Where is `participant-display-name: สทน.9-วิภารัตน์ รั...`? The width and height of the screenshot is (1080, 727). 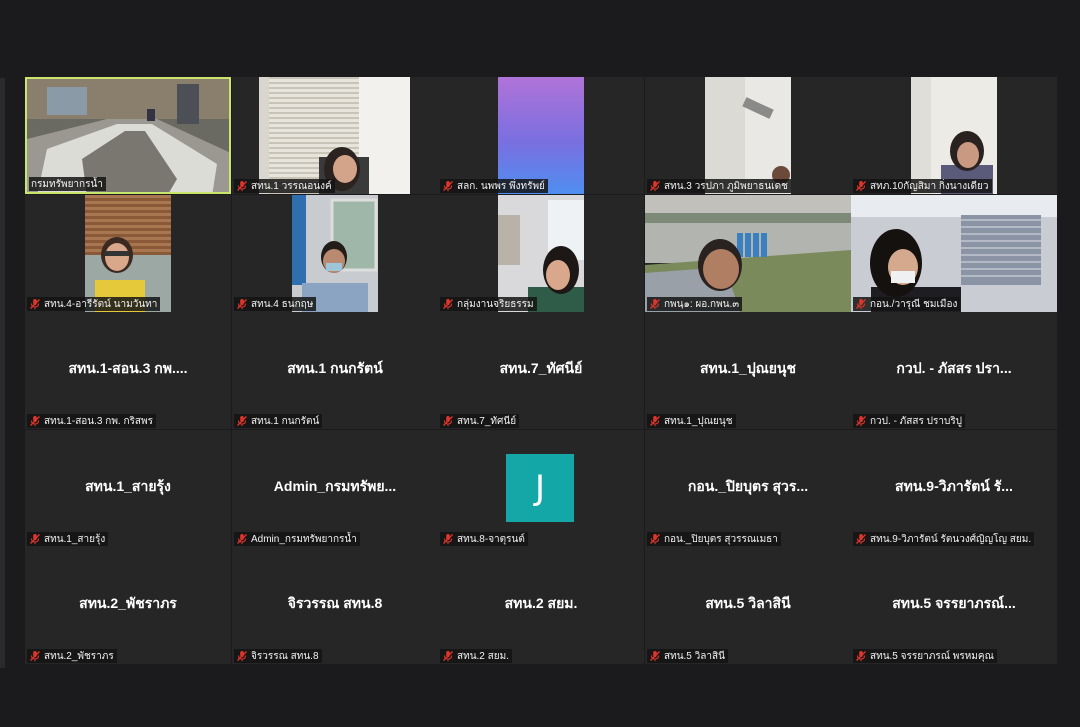 participant-display-name: สทน.9-วิภารัตน์ รั... is located at coordinates (954, 485).